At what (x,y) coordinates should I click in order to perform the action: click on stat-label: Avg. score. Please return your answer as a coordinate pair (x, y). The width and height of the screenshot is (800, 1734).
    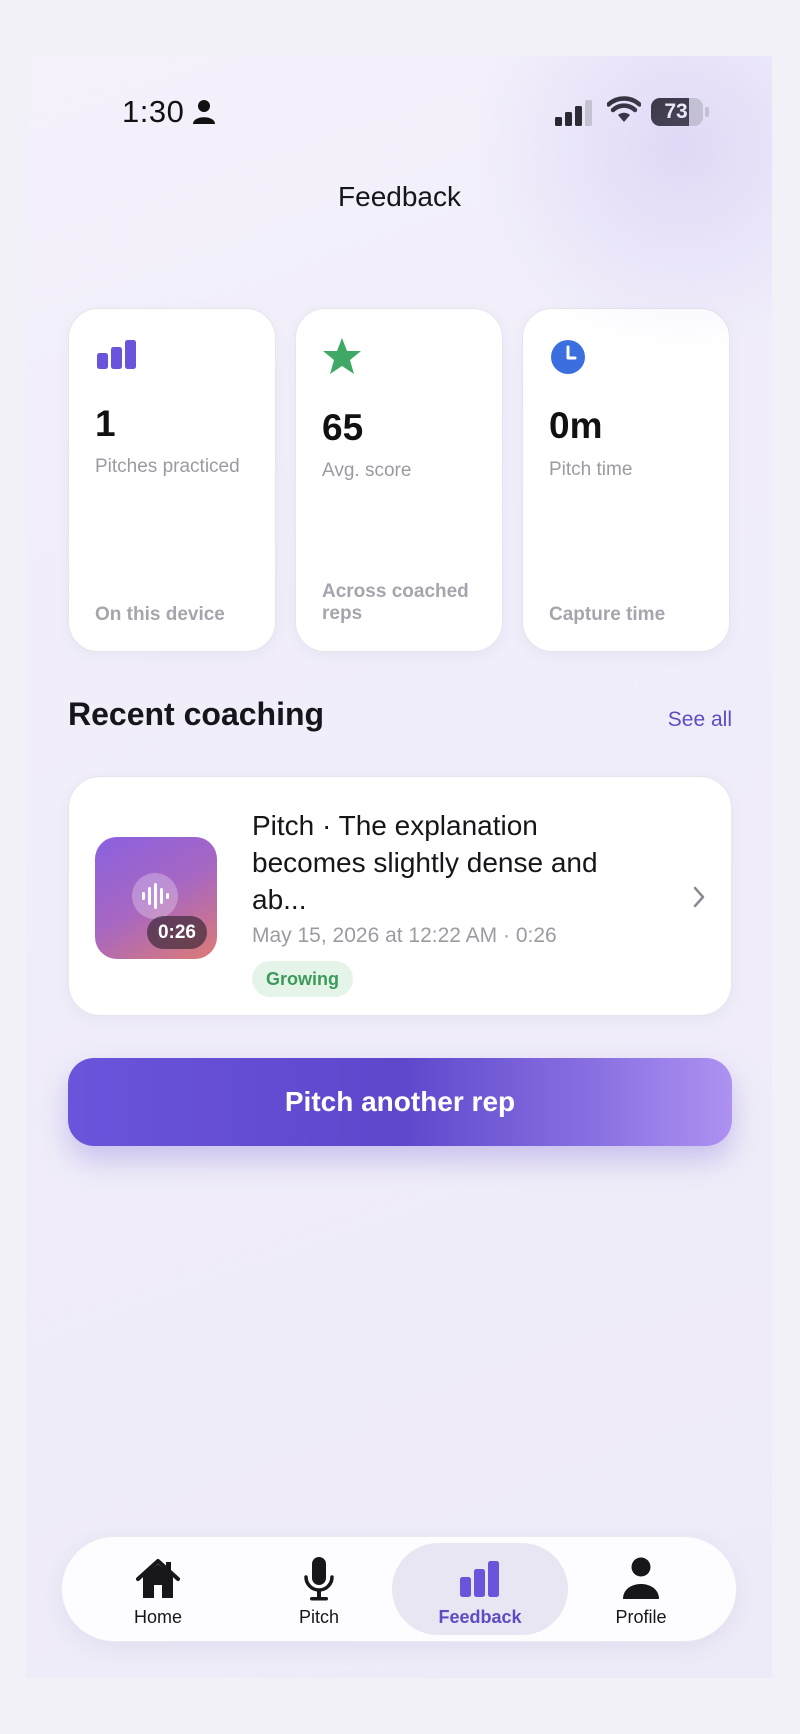
    Looking at the image, I should click on (367, 470).